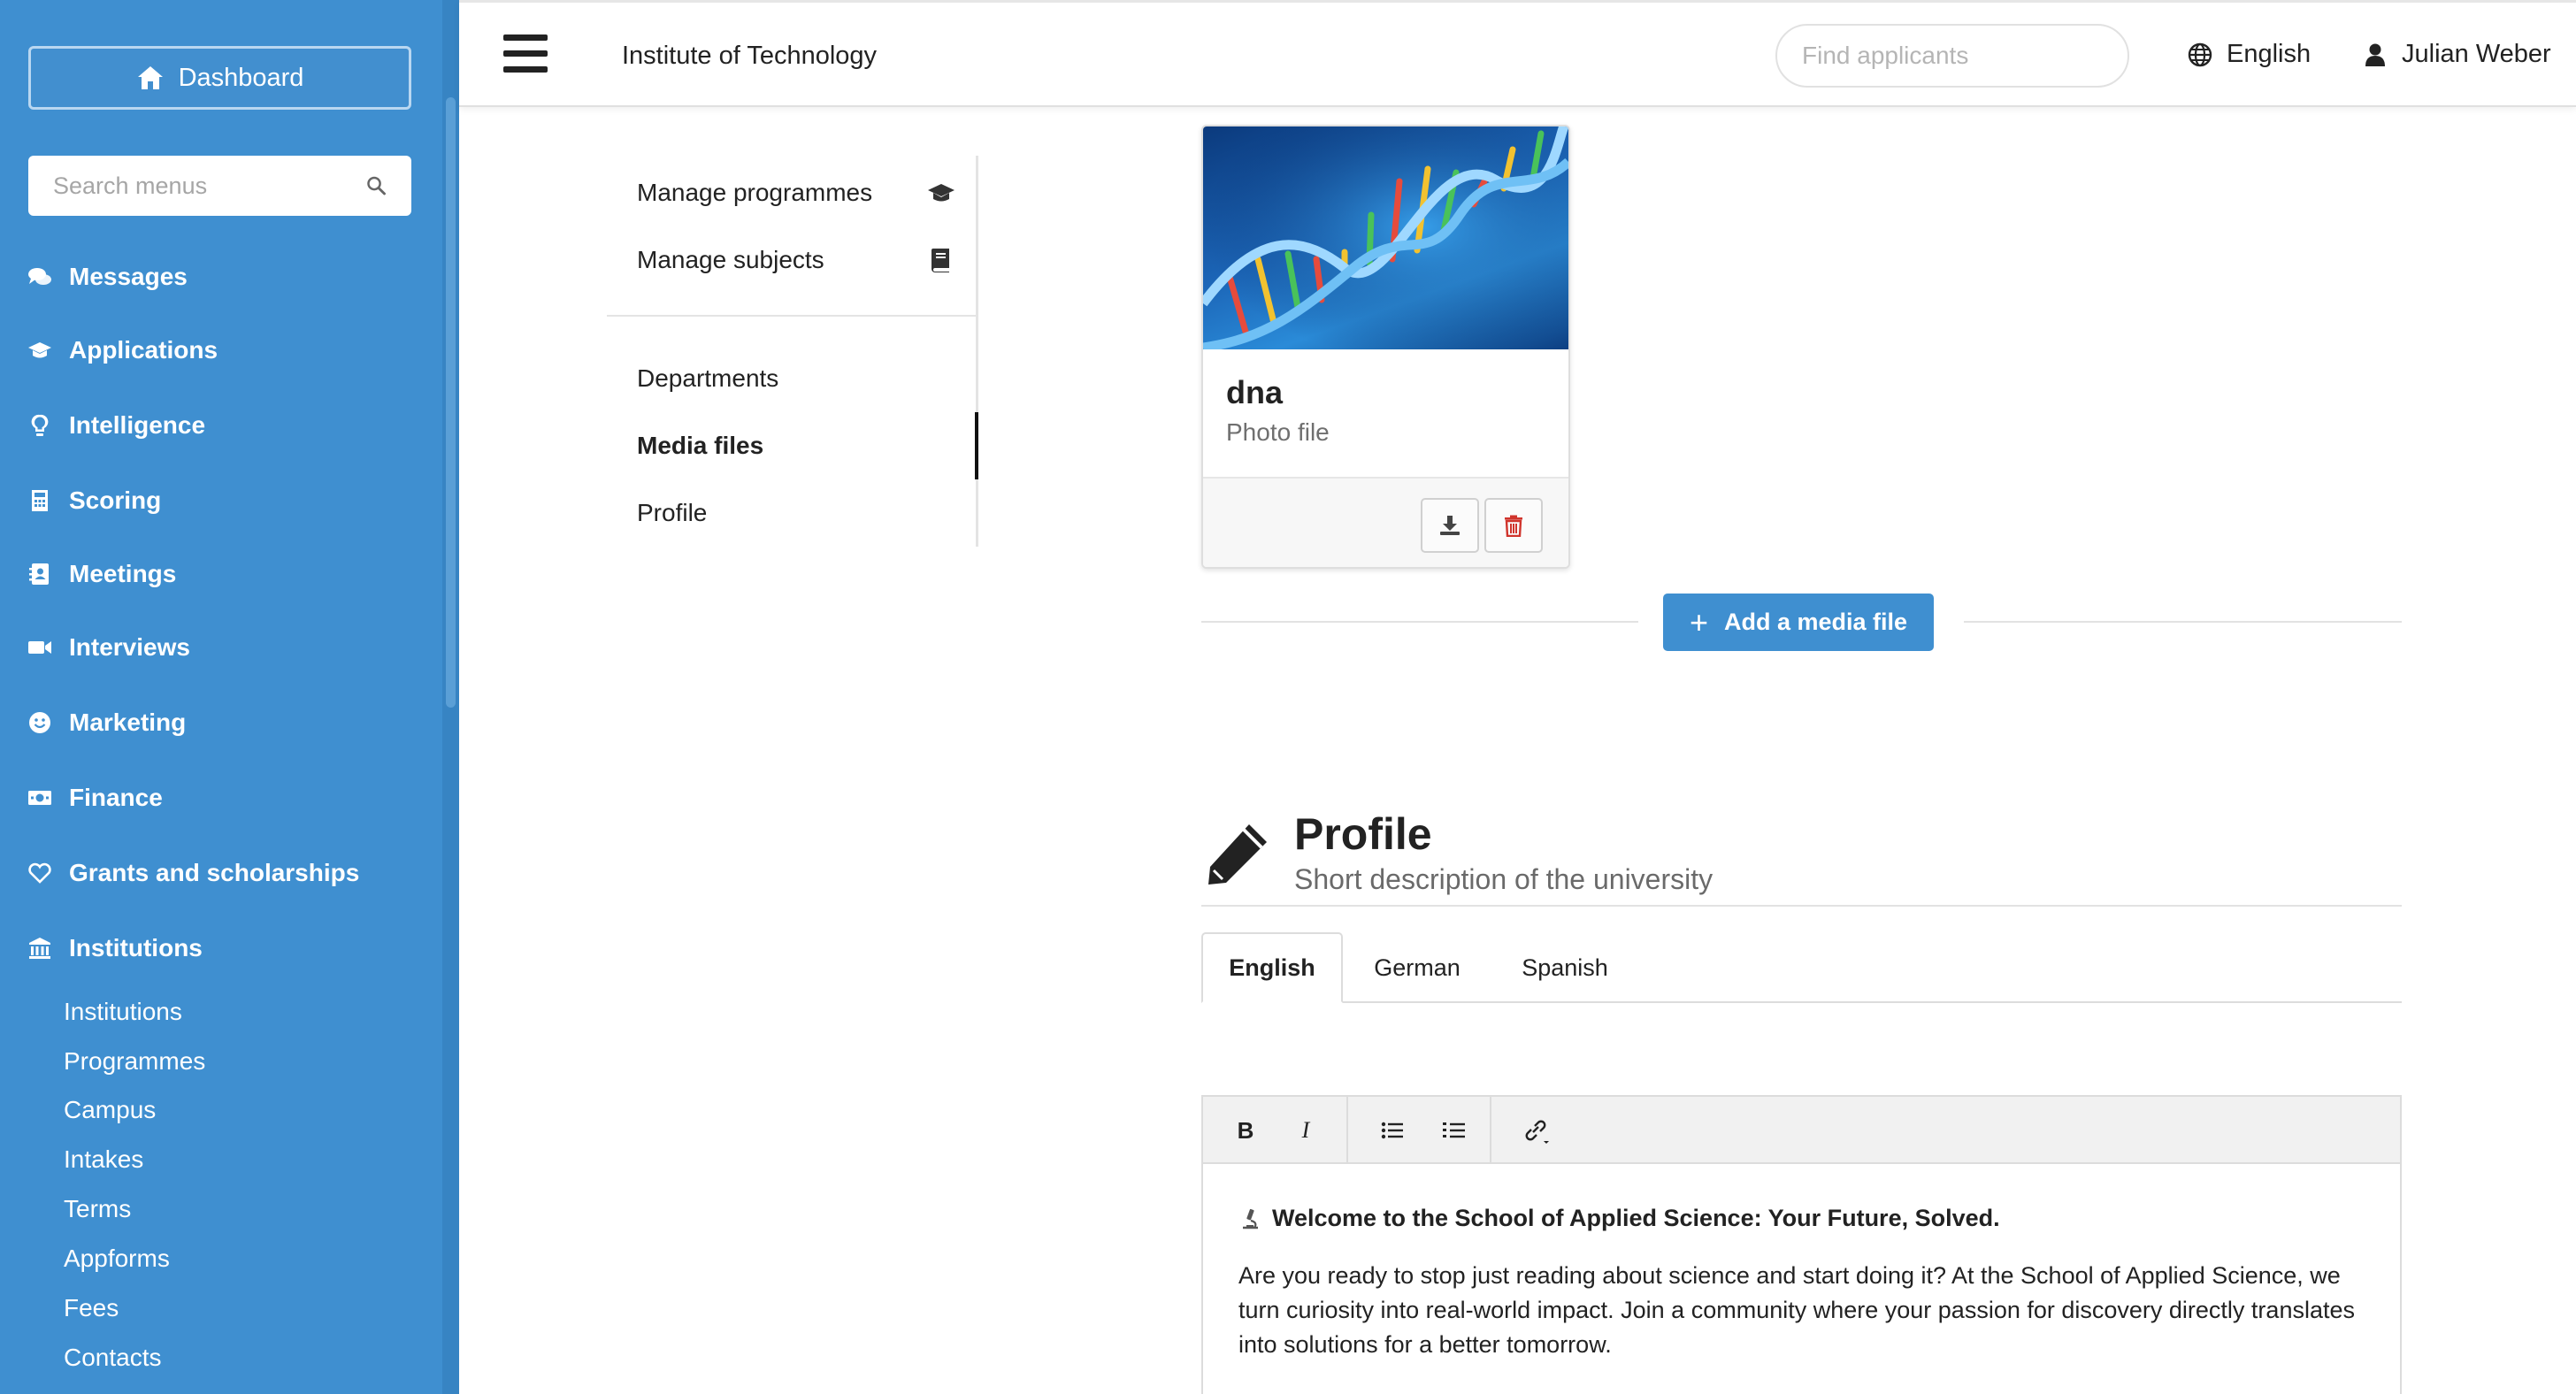  Describe the element at coordinates (40, 798) in the screenshot. I see `money-icon` at that location.